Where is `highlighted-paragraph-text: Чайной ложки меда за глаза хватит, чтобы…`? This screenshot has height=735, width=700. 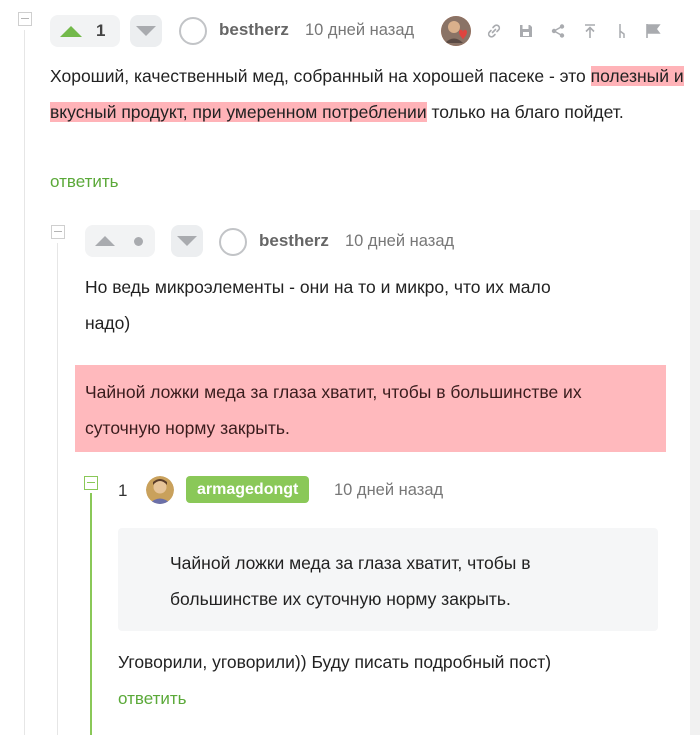 highlighted-paragraph-text: Чайной ложки меда за глаза хватит, чтобы… is located at coordinates (333, 410).